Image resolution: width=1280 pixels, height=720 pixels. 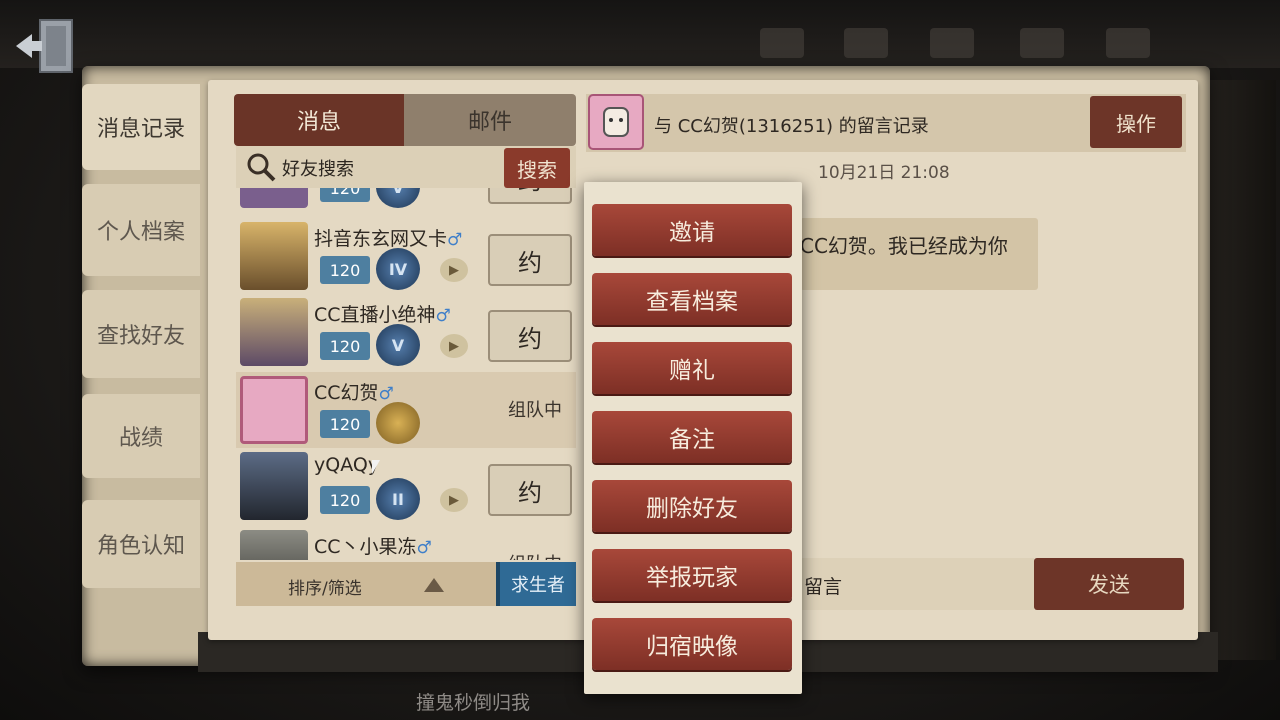 What do you see at coordinates (381, 239) in the screenshot?
I see `friend-name-text: 抖音东玄网又卡` at bounding box center [381, 239].